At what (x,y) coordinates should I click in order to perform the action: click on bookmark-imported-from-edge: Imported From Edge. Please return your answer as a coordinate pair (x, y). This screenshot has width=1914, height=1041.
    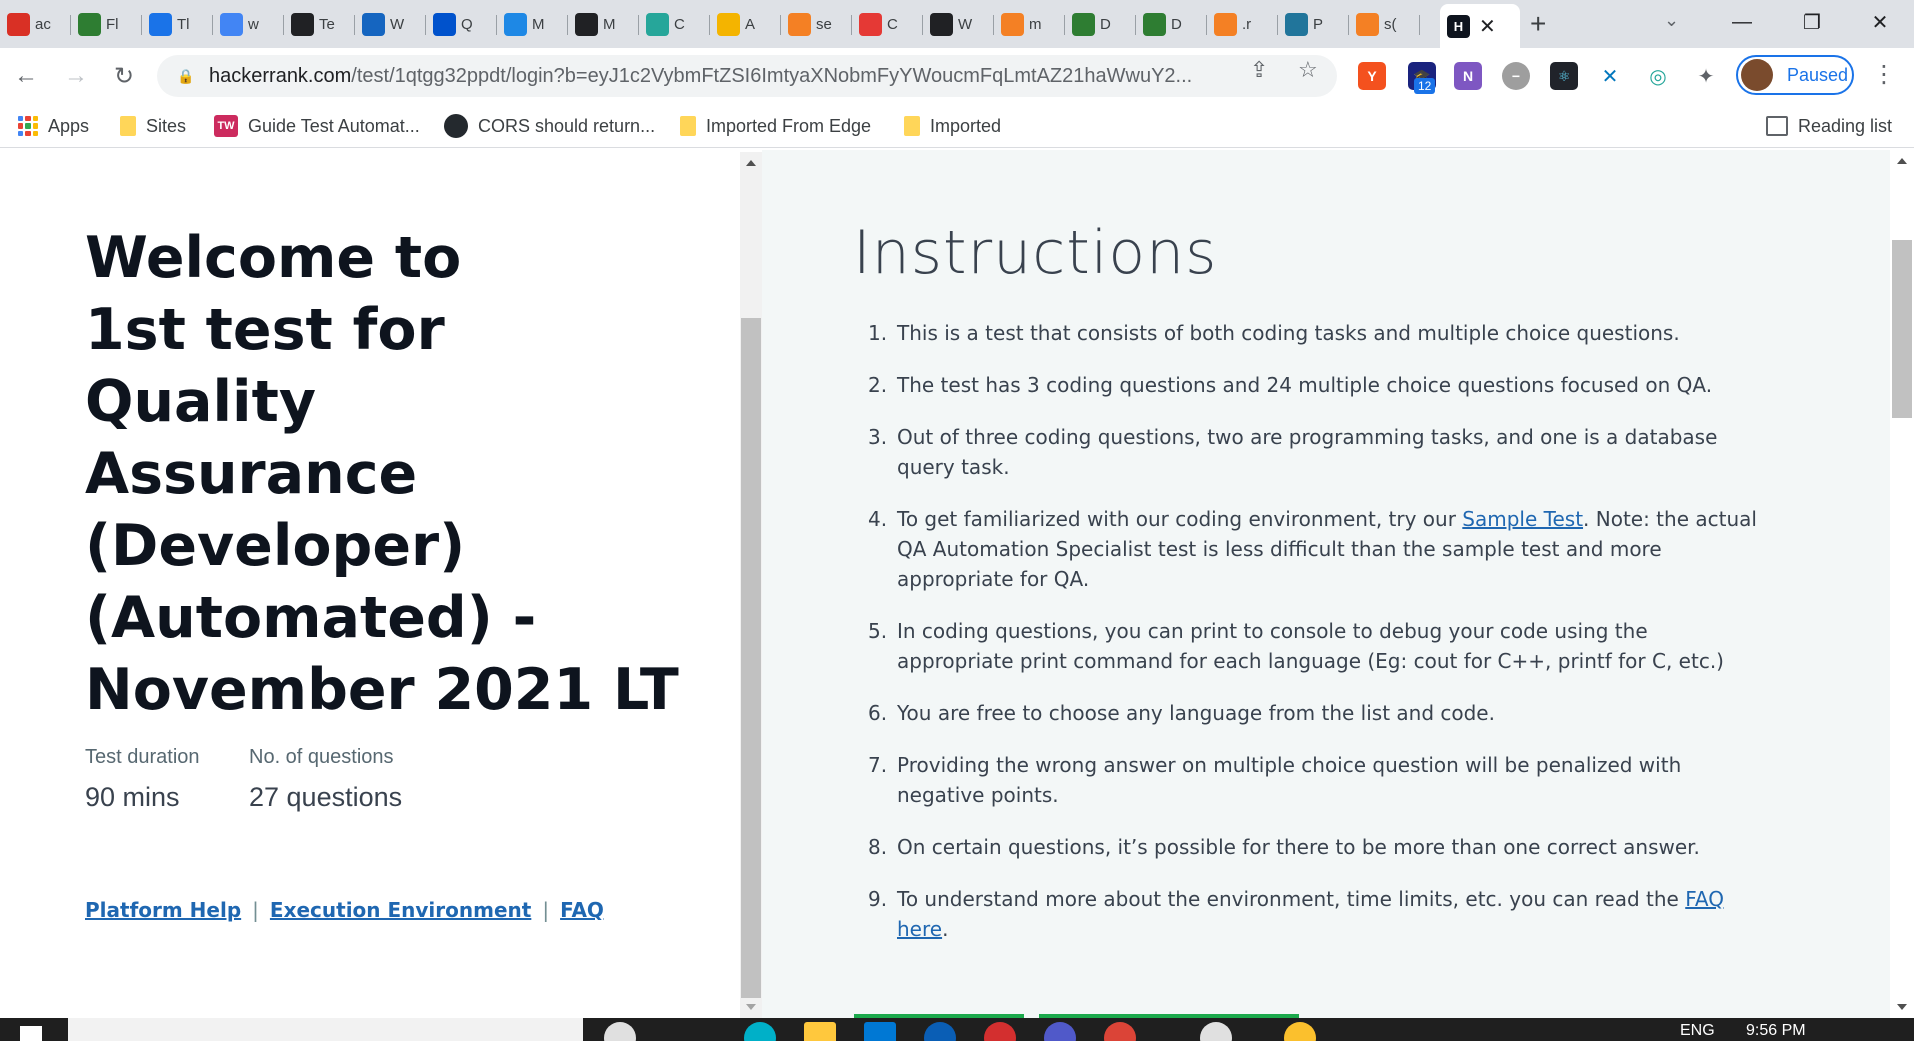
    Looking at the image, I should click on (775, 126).